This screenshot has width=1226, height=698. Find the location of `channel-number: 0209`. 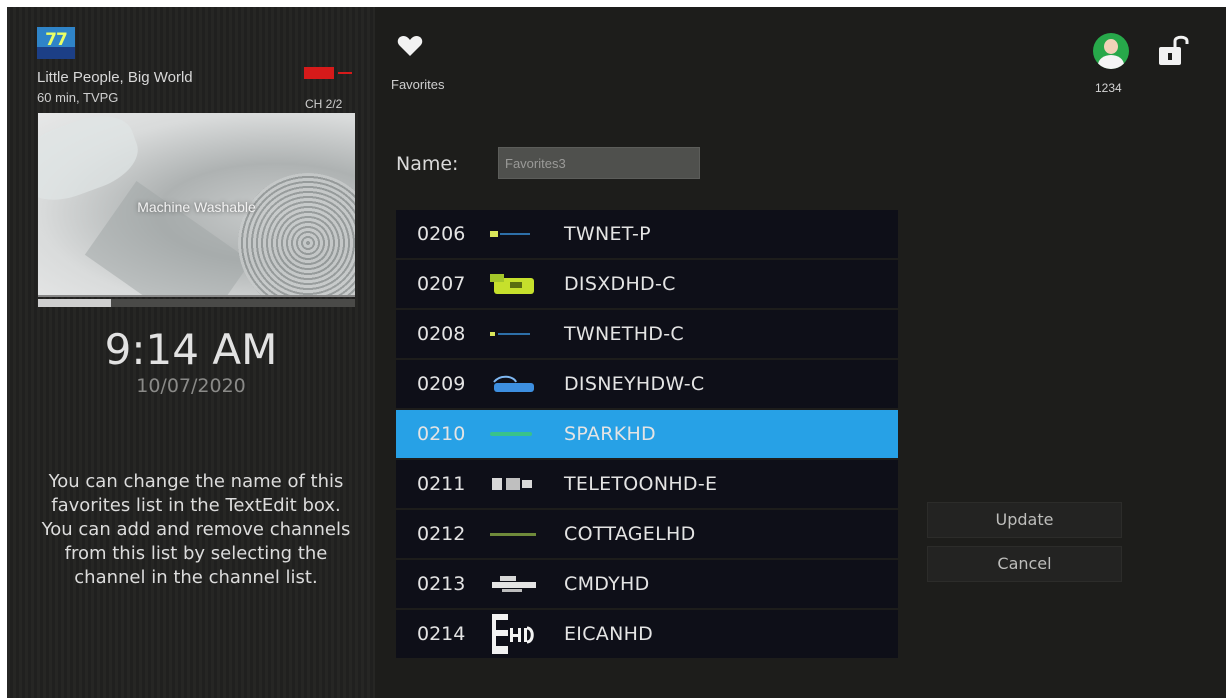

channel-number: 0209 is located at coordinates (441, 384).